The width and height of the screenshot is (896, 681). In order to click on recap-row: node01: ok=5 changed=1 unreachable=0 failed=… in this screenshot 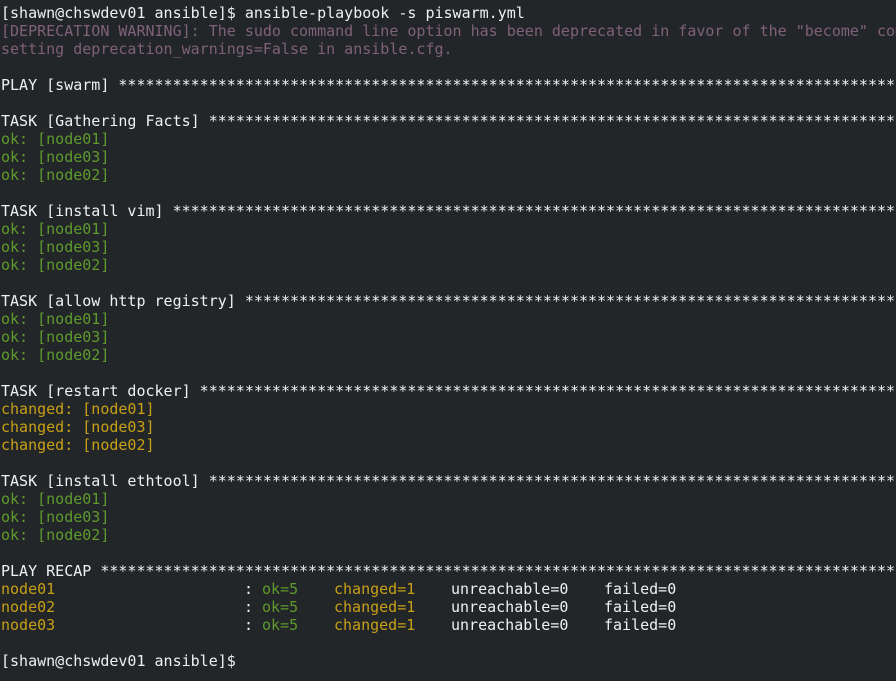, I will do `click(448, 589)`.